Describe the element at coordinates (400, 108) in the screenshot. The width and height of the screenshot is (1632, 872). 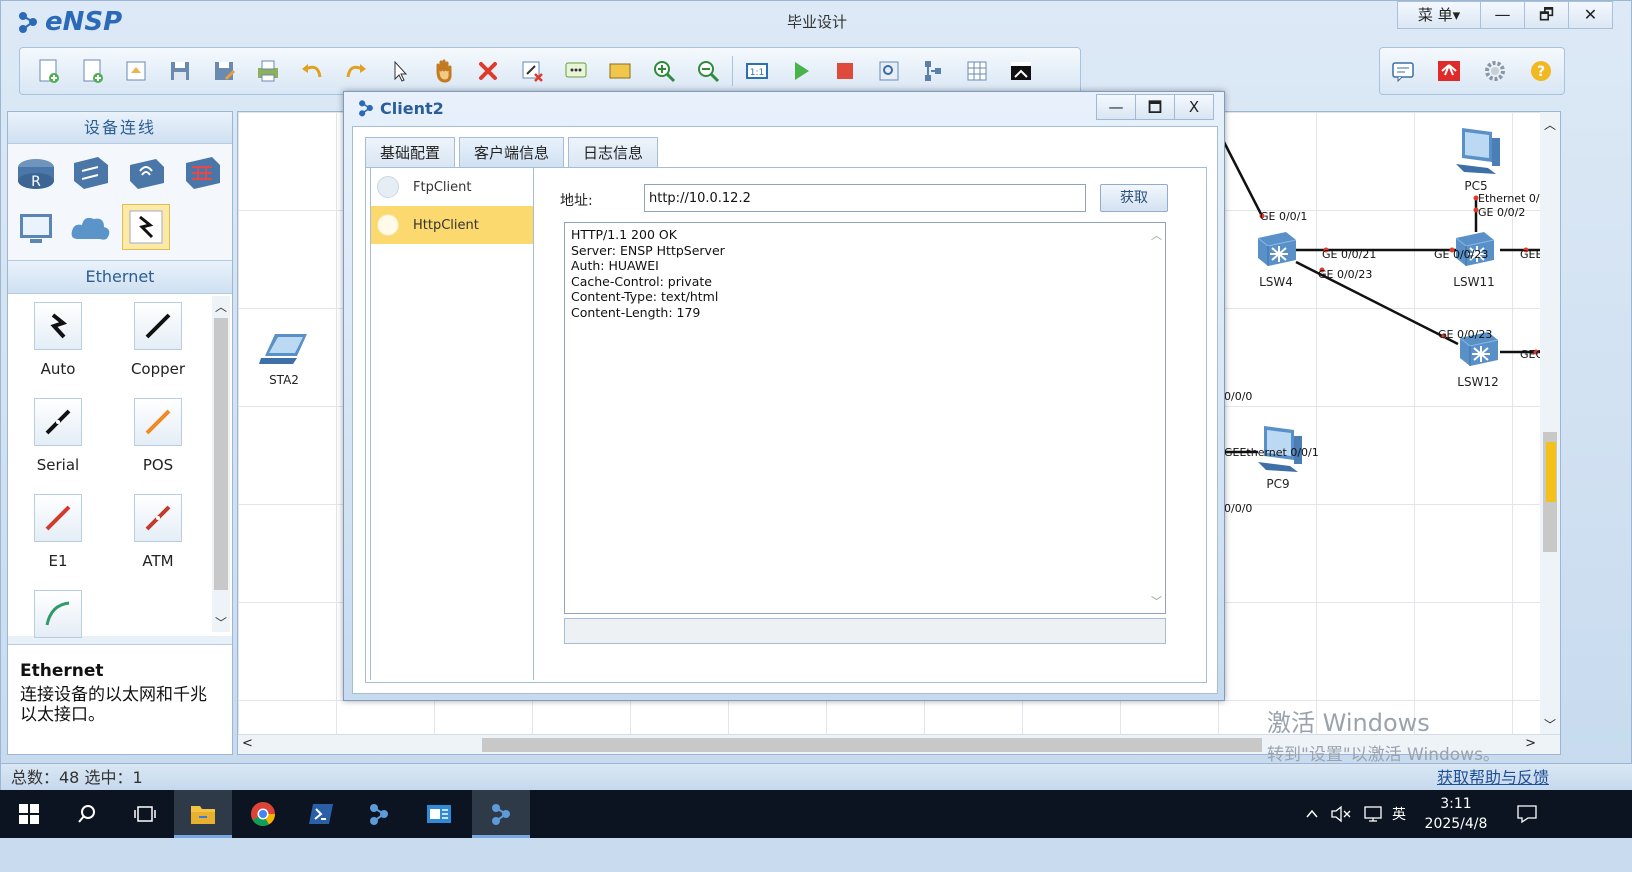
I see `dialog-title: Client2` at that location.